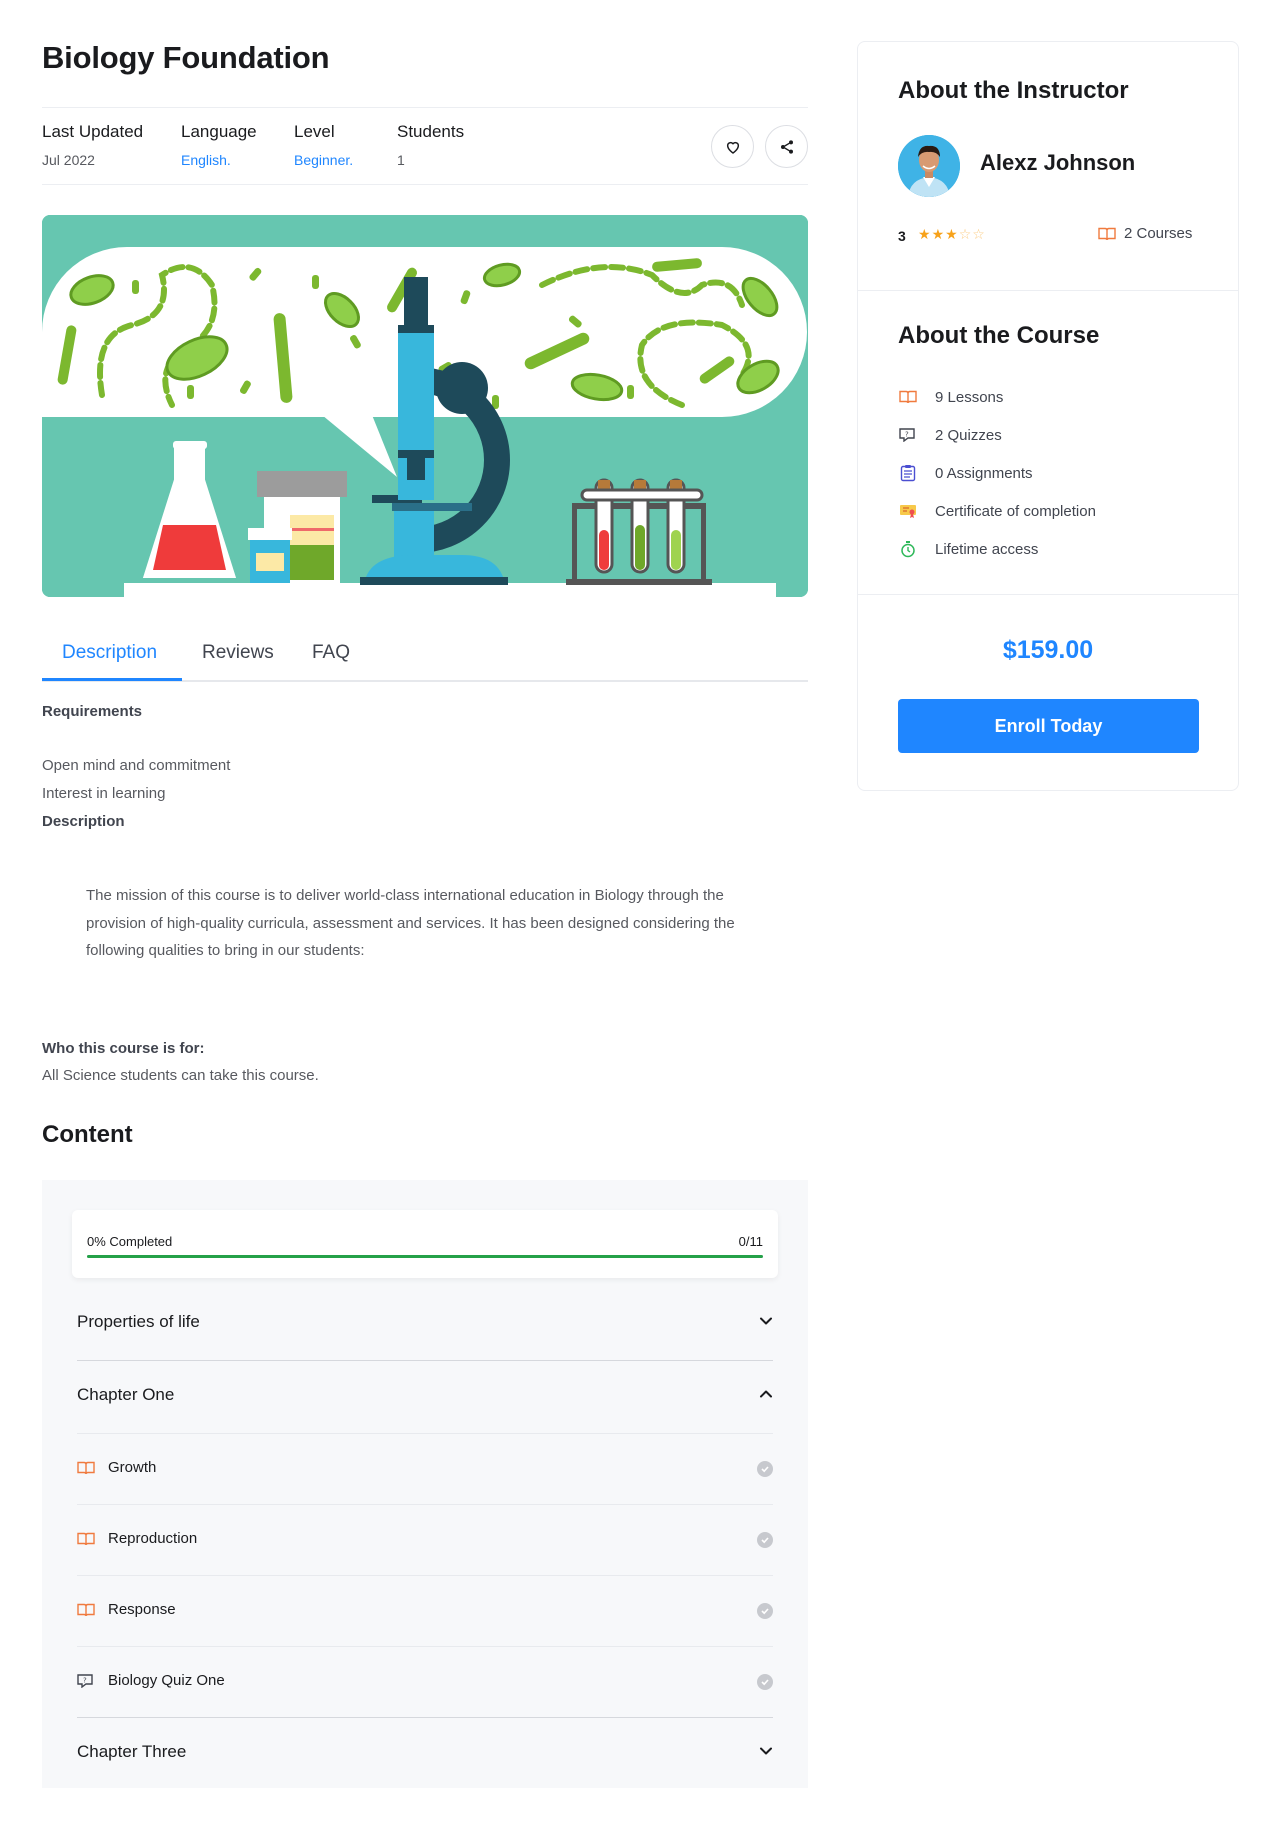 The height and width of the screenshot is (1833, 1268). What do you see at coordinates (323, 145) in the screenshot?
I see `meta-level: Level Beginner.` at bounding box center [323, 145].